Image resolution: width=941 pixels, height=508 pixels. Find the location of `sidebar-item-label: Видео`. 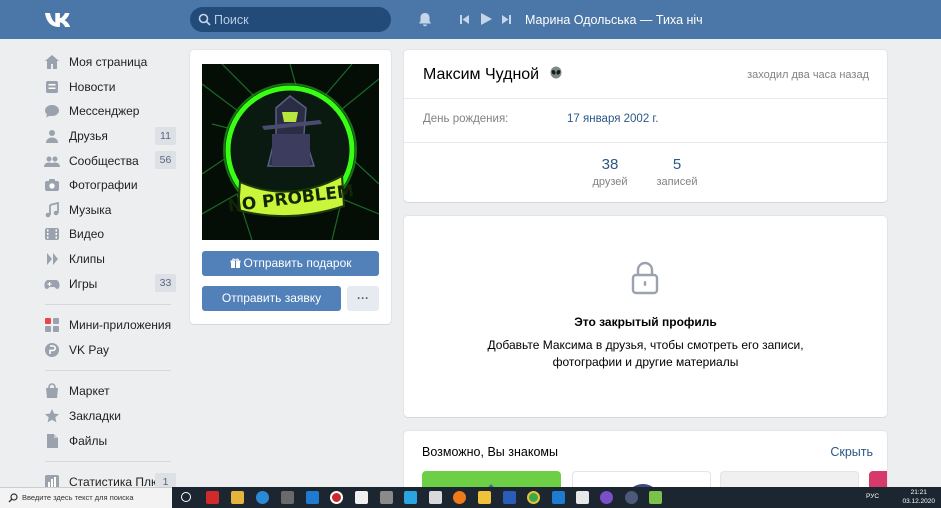

sidebar-item-label: Видео is located at coordinates (87, 234).